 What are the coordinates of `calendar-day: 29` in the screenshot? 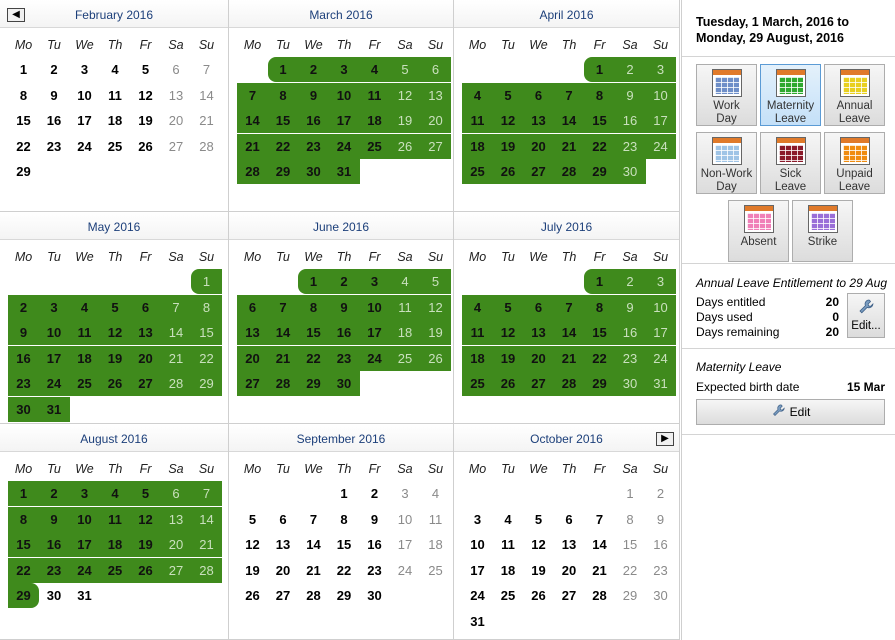 It's located at (313, 383).